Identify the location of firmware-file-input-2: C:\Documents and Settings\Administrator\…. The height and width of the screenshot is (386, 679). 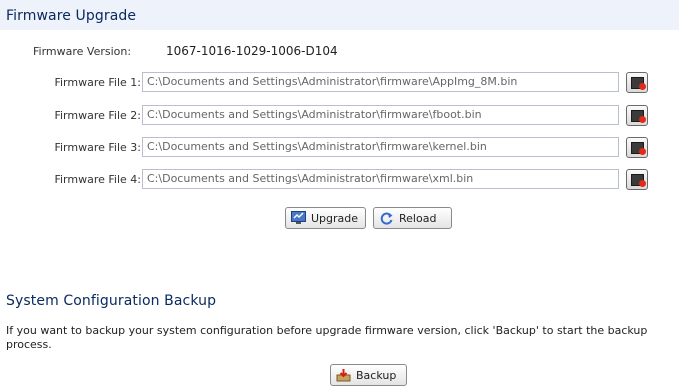
(380, 115).